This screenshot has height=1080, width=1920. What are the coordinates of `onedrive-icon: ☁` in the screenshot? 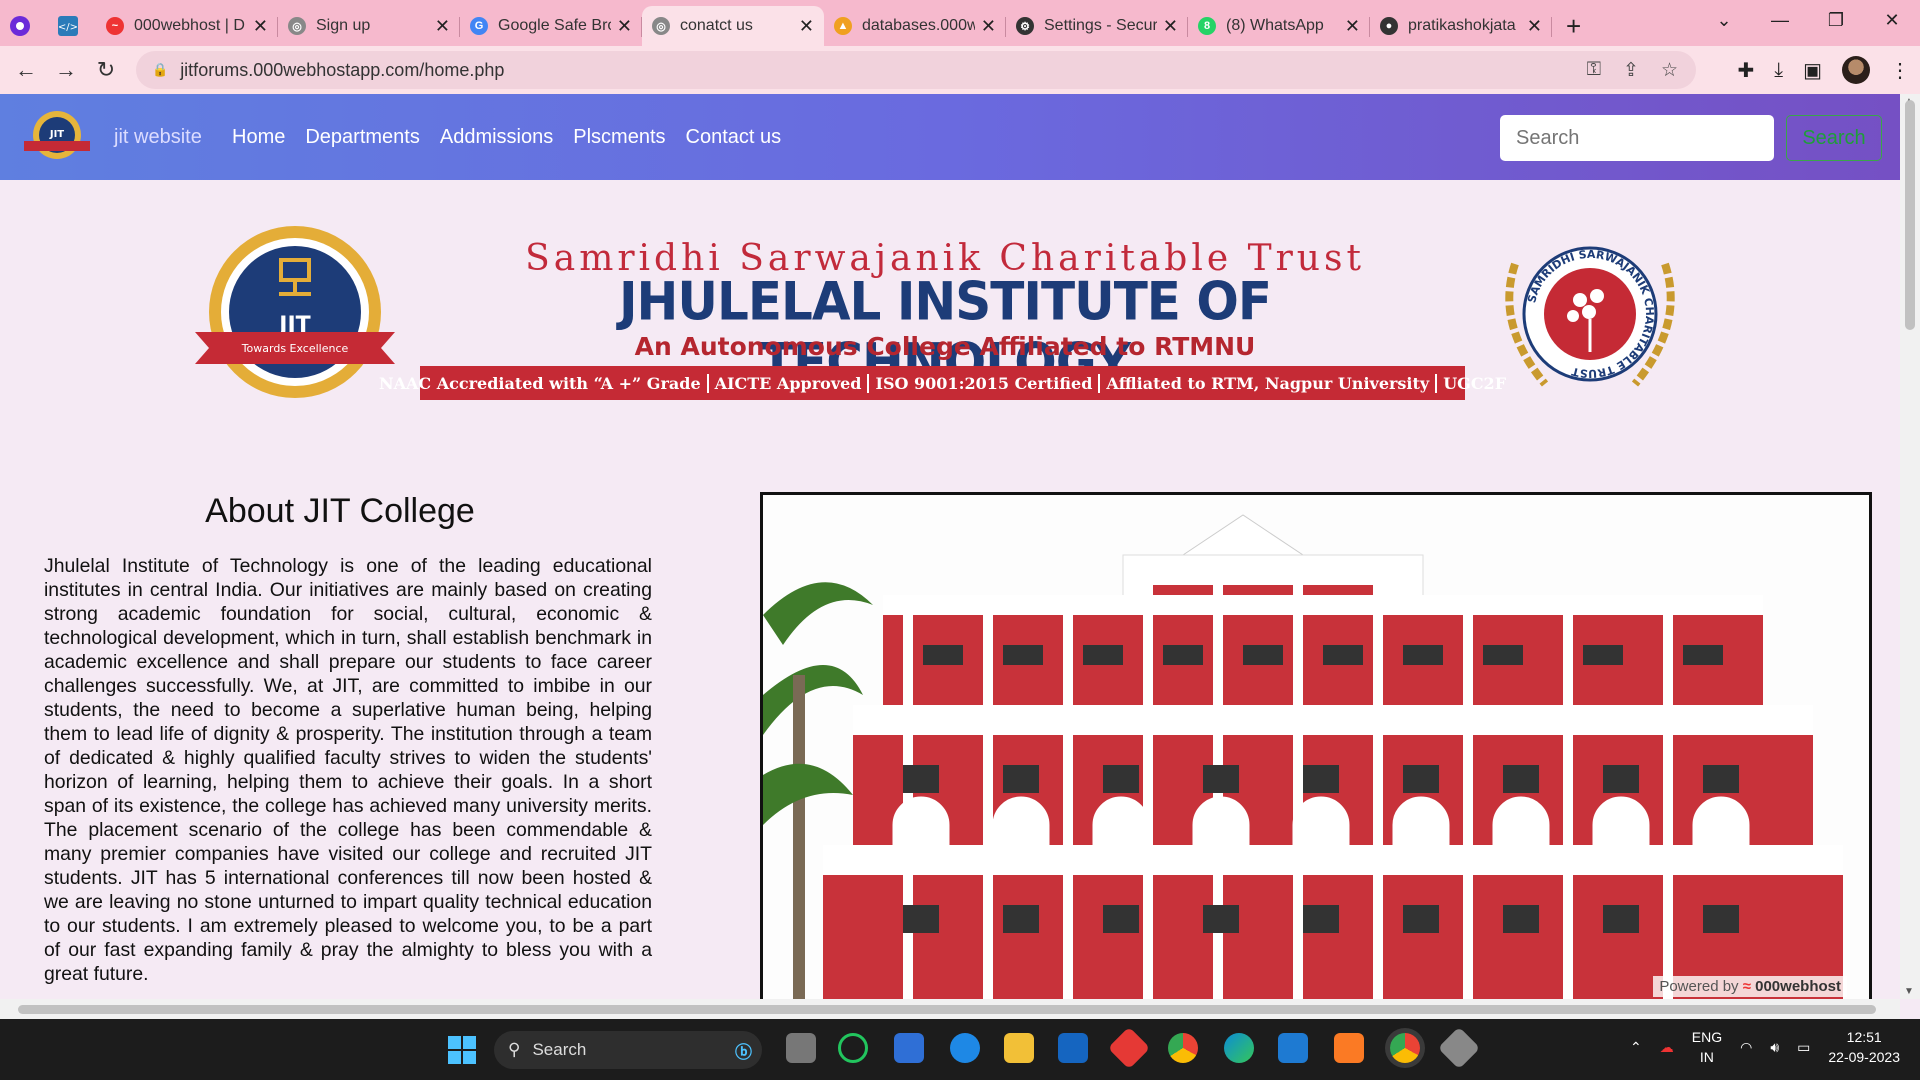 It's located at (1667, 1047).